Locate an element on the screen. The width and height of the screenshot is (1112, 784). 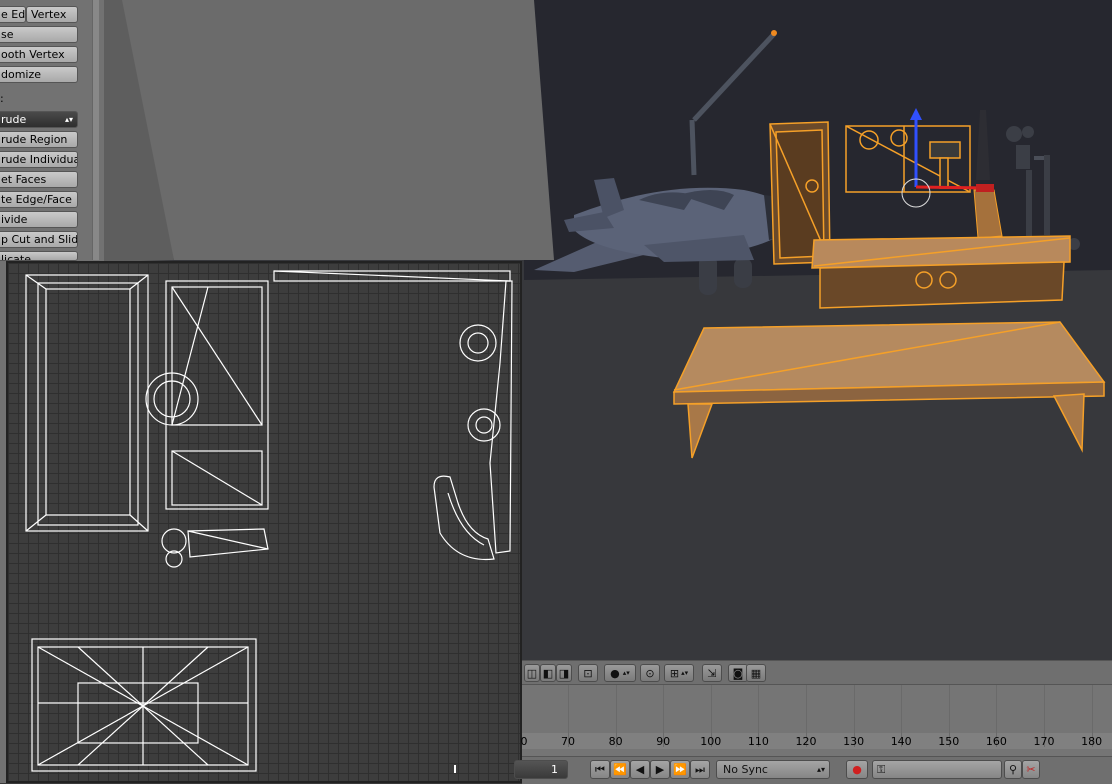
ruler-label-partial: 0 is located at coordinates (524, 741).